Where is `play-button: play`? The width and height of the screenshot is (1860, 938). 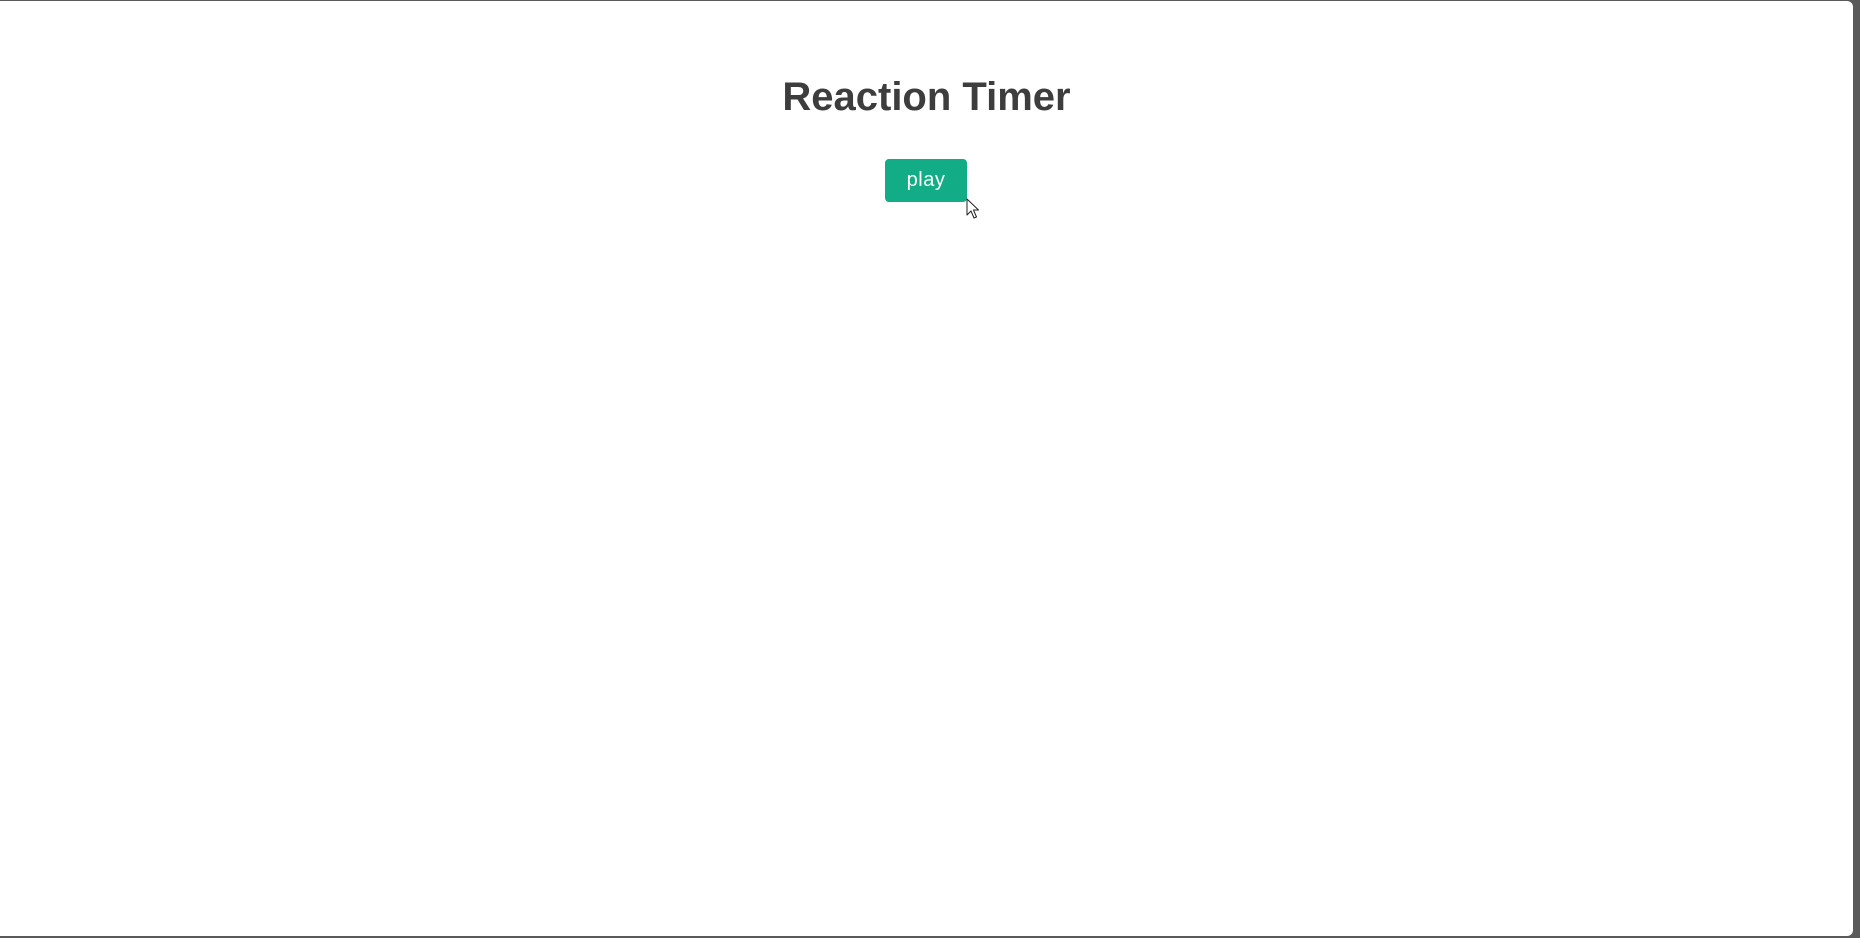 play-button: play is located at coordinates (926, 180).